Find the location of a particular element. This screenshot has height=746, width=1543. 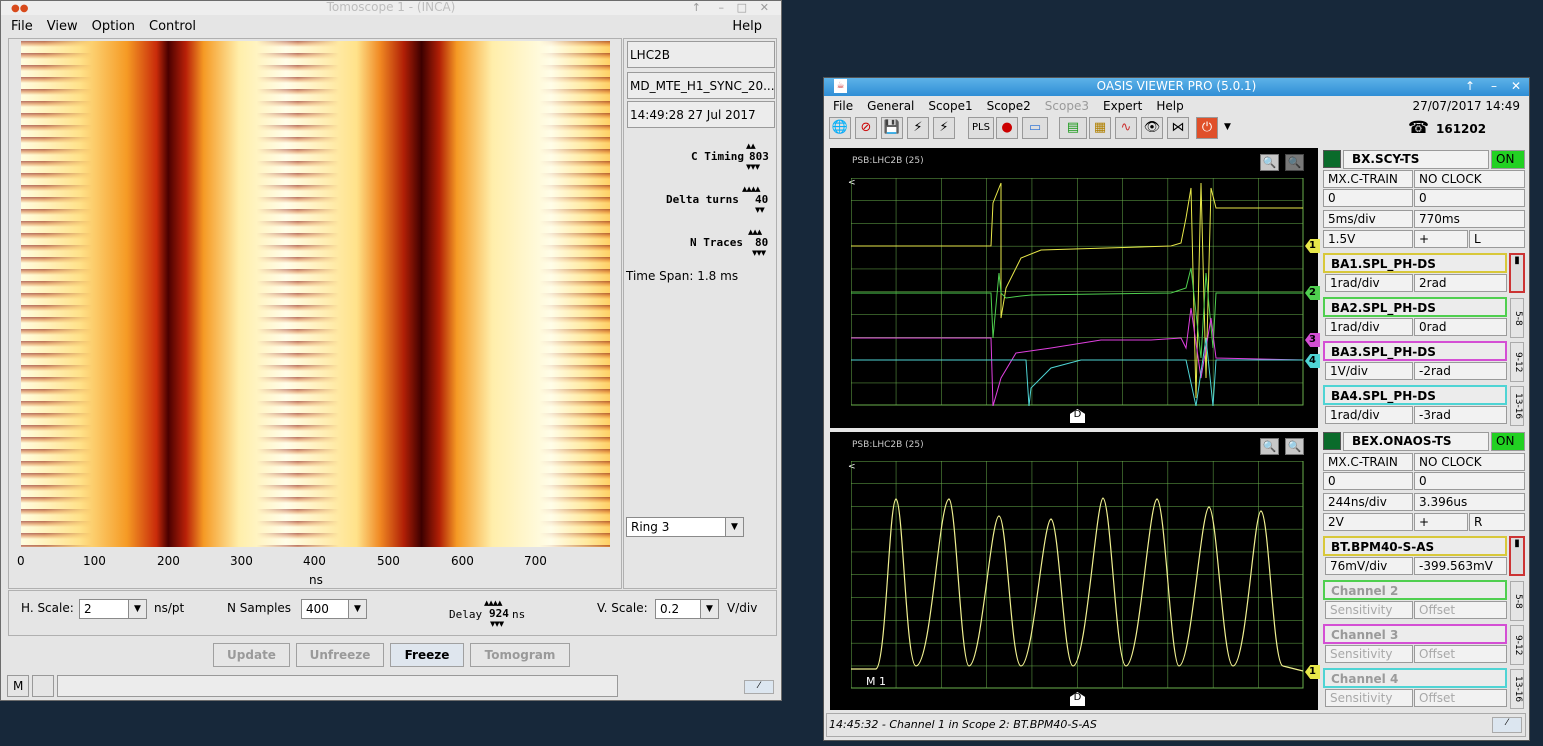

s2-ch4-name: Channel 4 is located at coordinates (1415, 678).